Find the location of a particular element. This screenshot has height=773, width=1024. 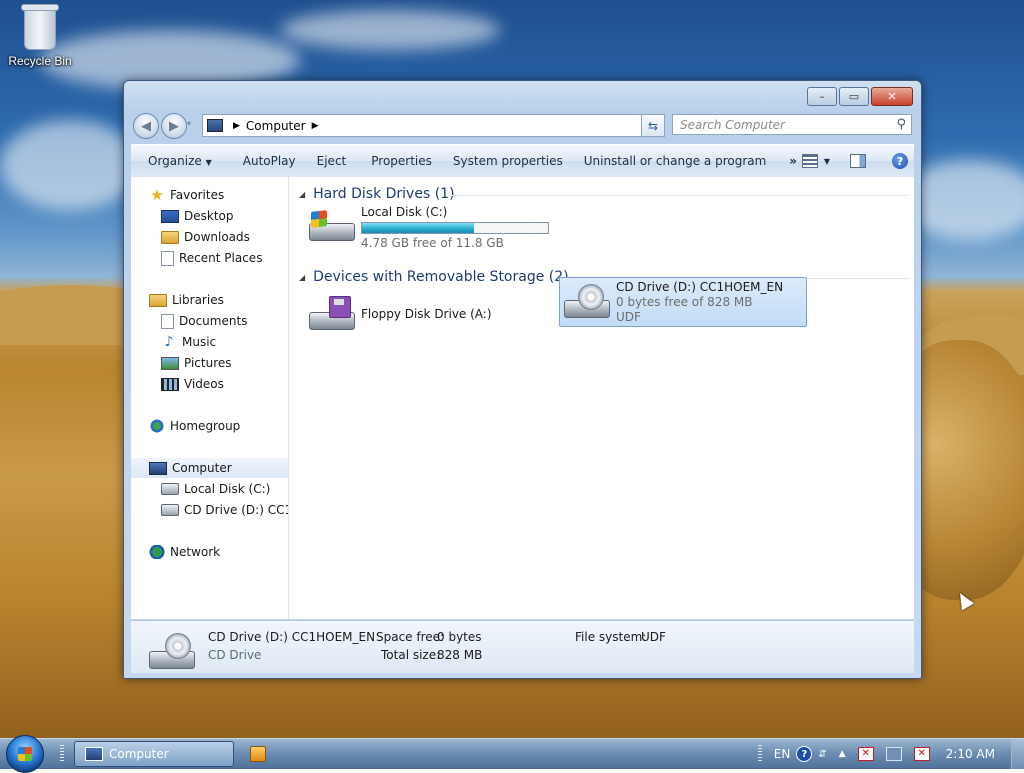

drive-free-text: 4.78 GB free of 11.8 GB is located at coordinates (432, 243).